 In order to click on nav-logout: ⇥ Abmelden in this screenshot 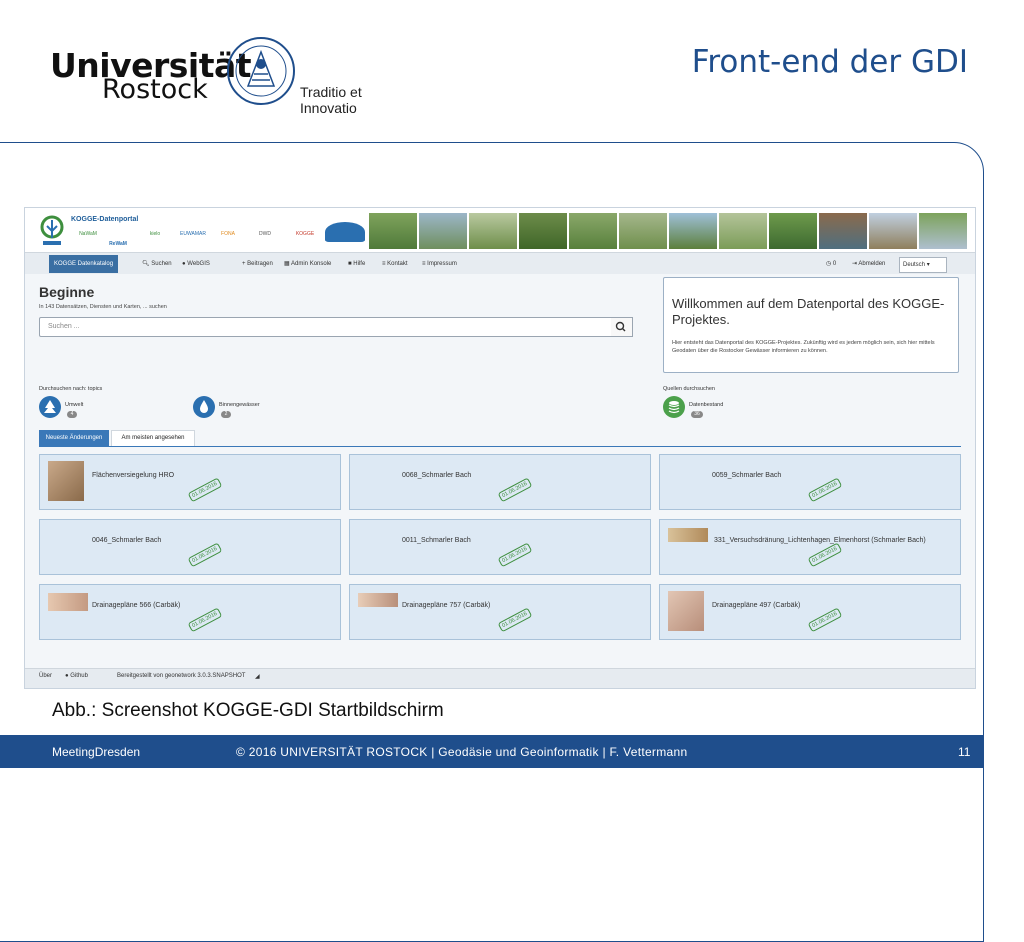, I will do `click(868, 264)`.